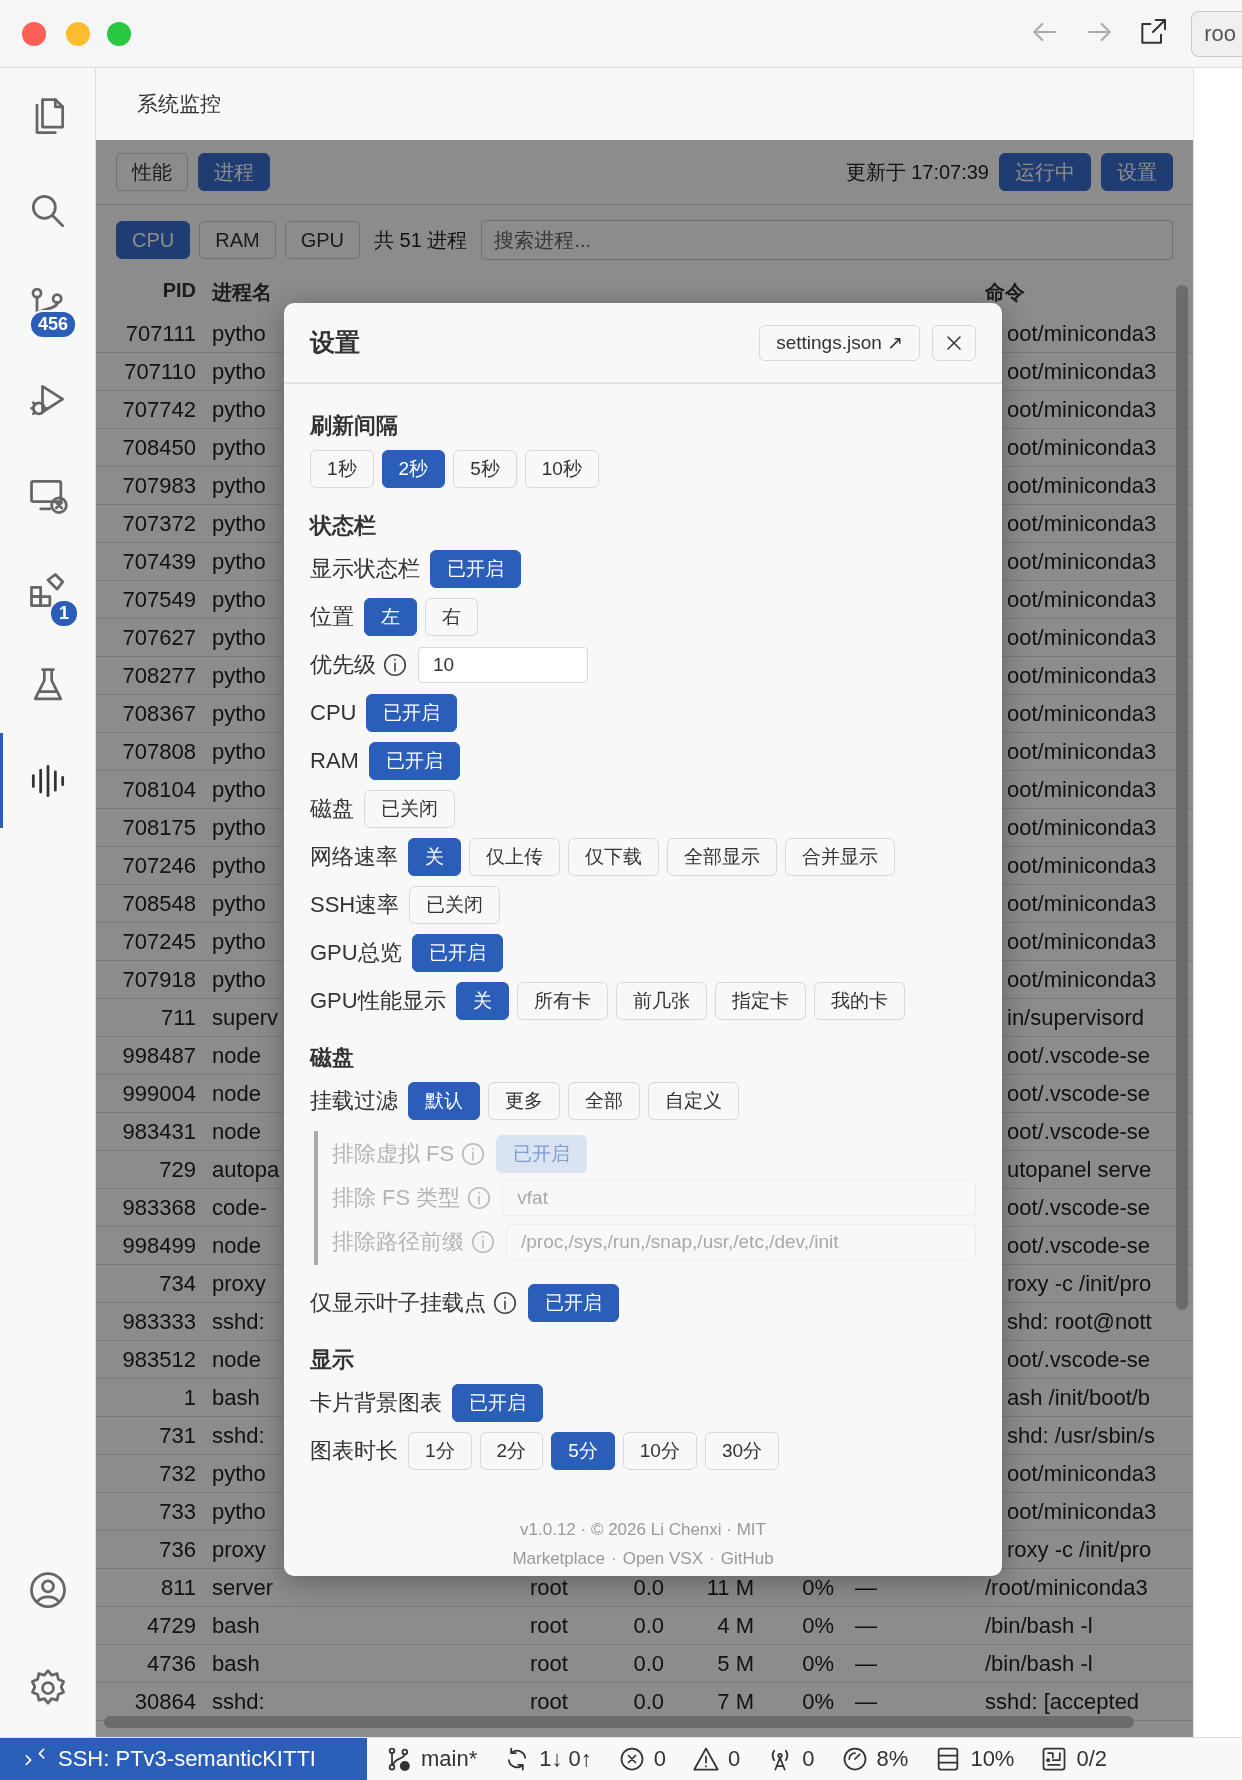 Image resolution: width=1242 pixels, height=1780 pixels. I want to click on setting-label: 排除 FS 类型, so click(396, 1198).